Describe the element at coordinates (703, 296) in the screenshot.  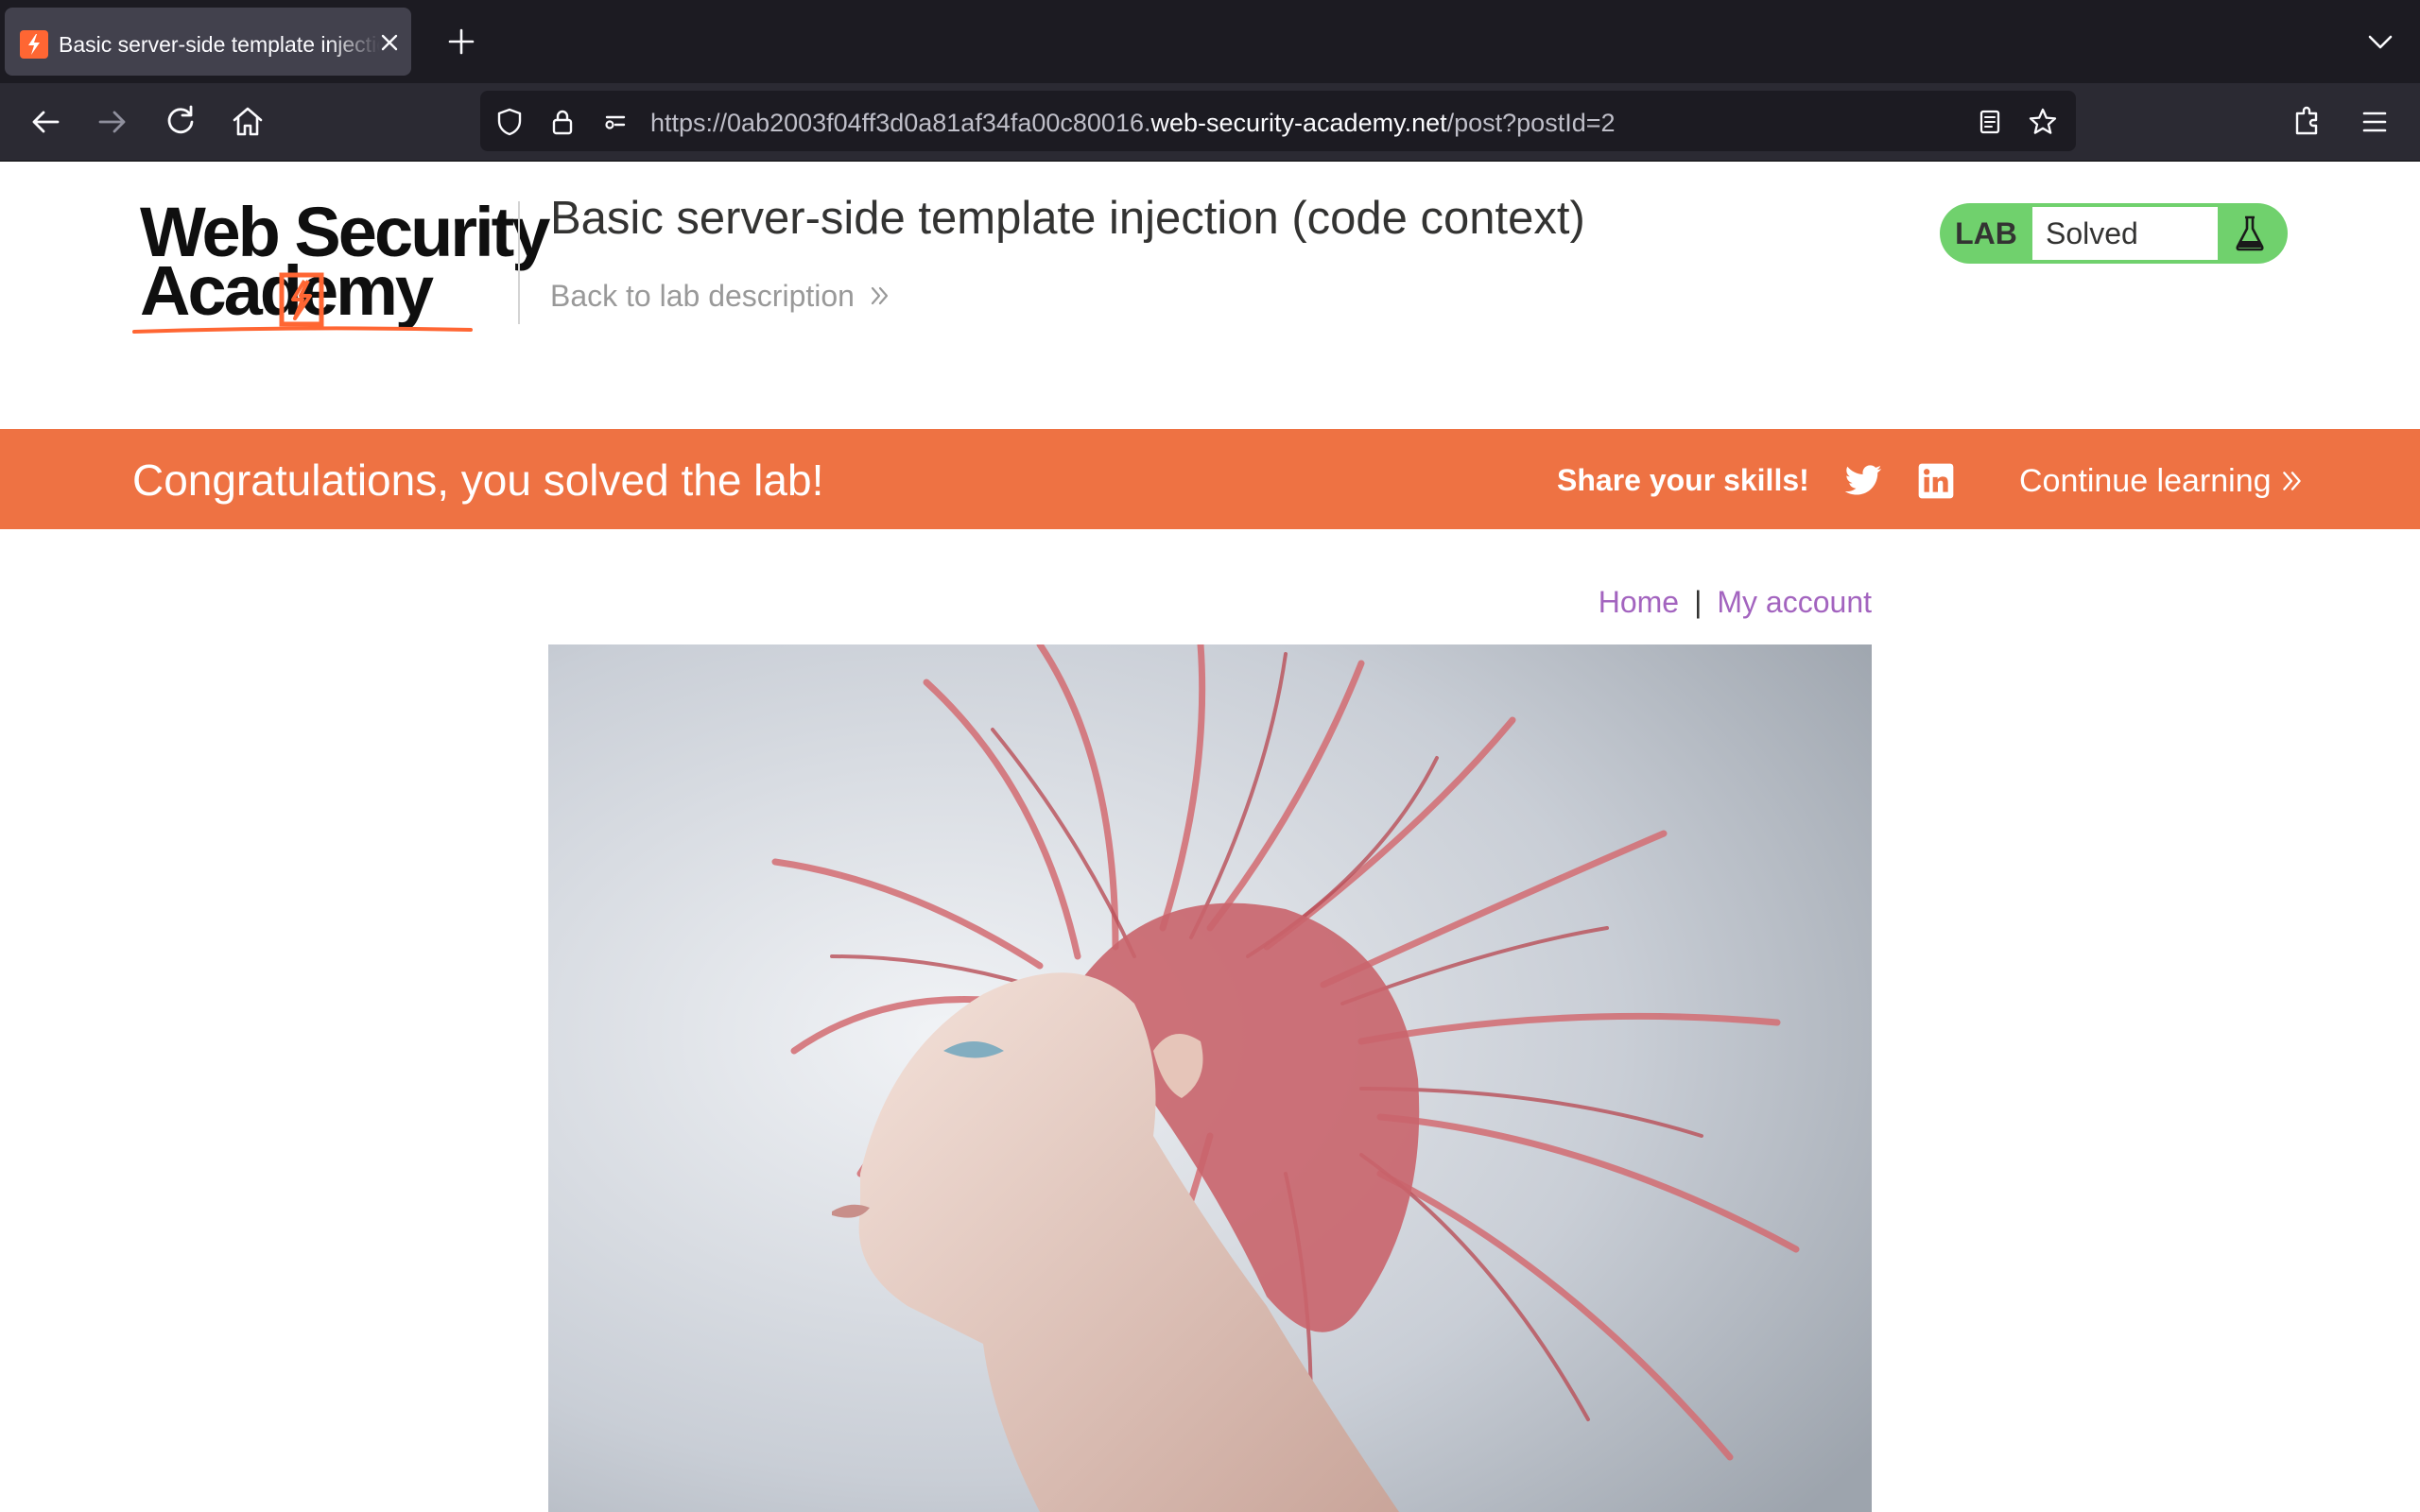
I see `back-link-label: Back to lab description` at that location.